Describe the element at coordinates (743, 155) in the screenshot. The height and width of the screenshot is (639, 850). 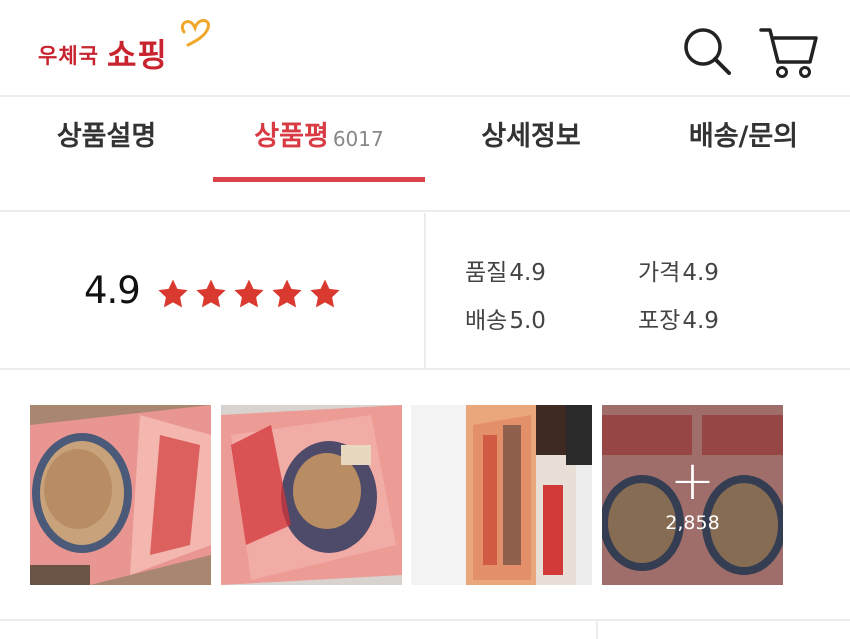
I see `tab-shipping-inquiry: 배송/문의` at that location.